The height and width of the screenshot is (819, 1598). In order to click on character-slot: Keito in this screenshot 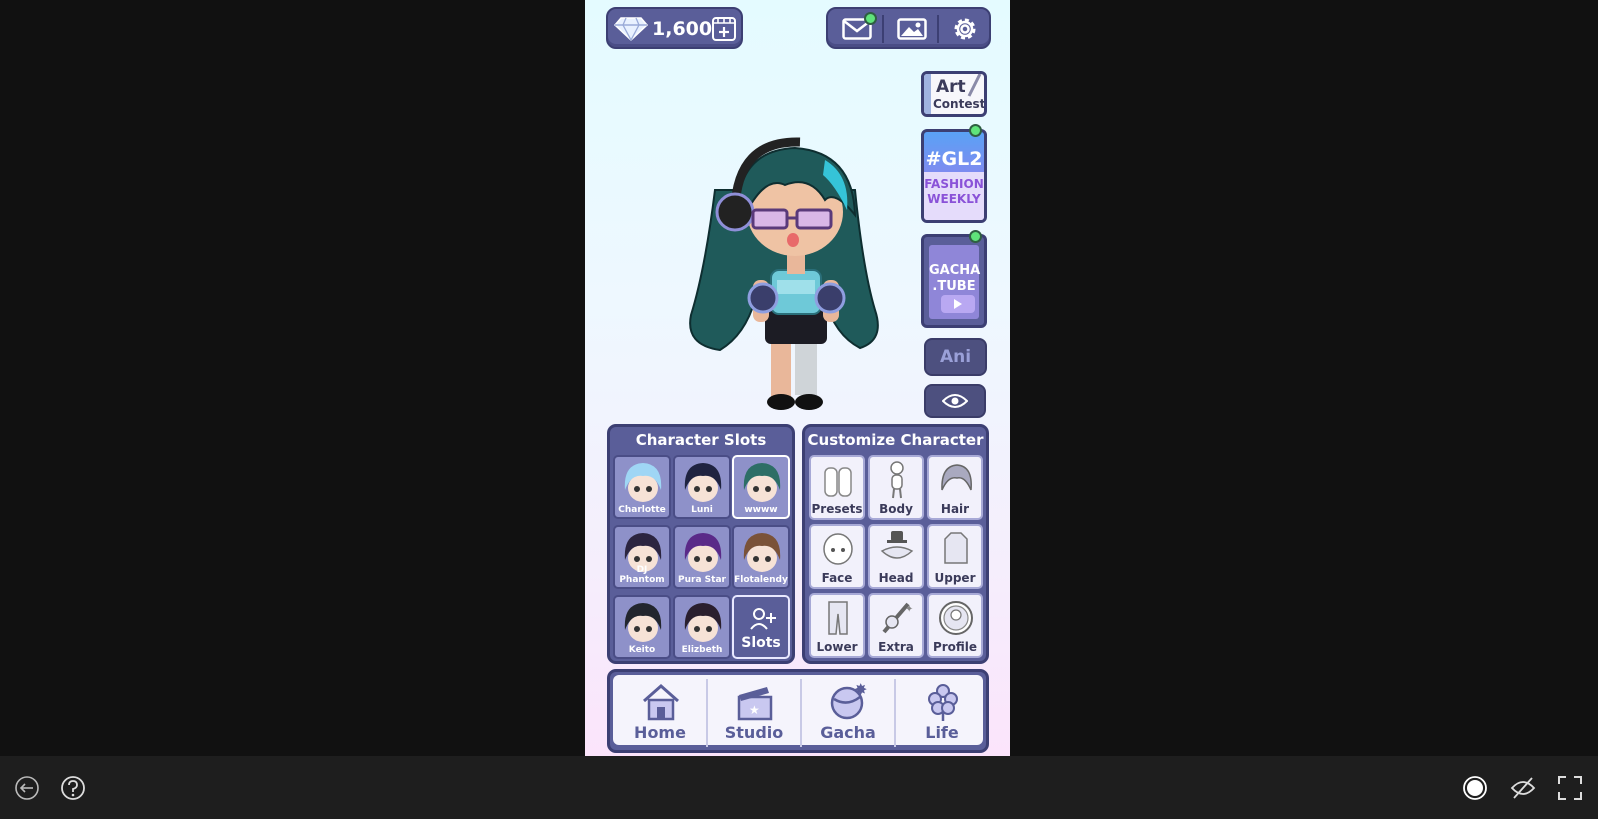, I will do `click(642, 627)`.